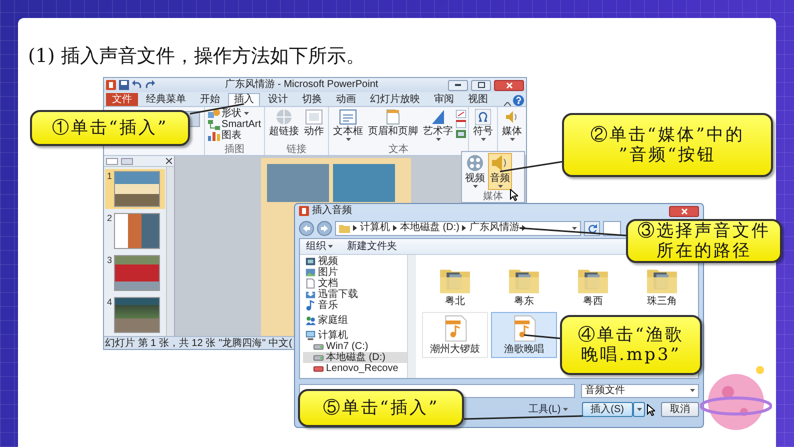 This screenshot has height=447, width=794. Describe the element at coordinates (478, 99) in the screenshot. I see `ribbon-tab: 视图` at that location.